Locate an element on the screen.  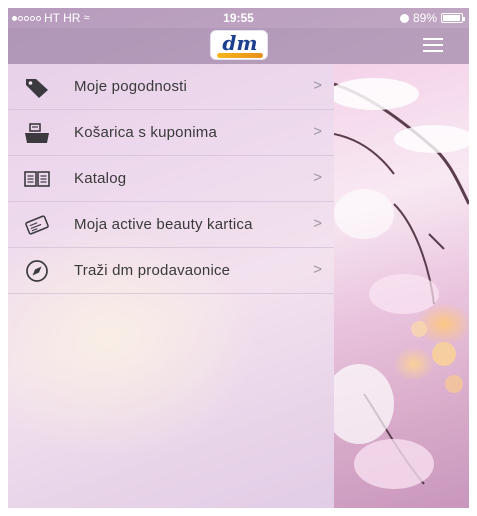
battery-percent: 89% is located at coordinates (424, 18).